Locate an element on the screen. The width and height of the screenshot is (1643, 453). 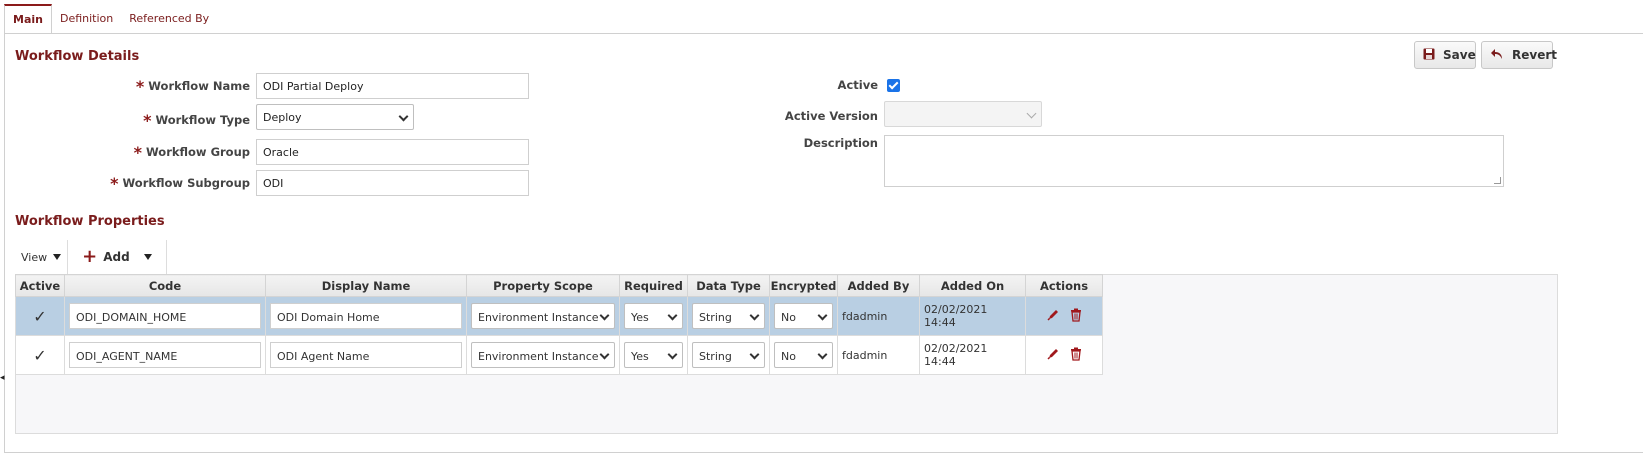
code-input: ODI_AGENT_NAME is located at coordinates (165, 355).